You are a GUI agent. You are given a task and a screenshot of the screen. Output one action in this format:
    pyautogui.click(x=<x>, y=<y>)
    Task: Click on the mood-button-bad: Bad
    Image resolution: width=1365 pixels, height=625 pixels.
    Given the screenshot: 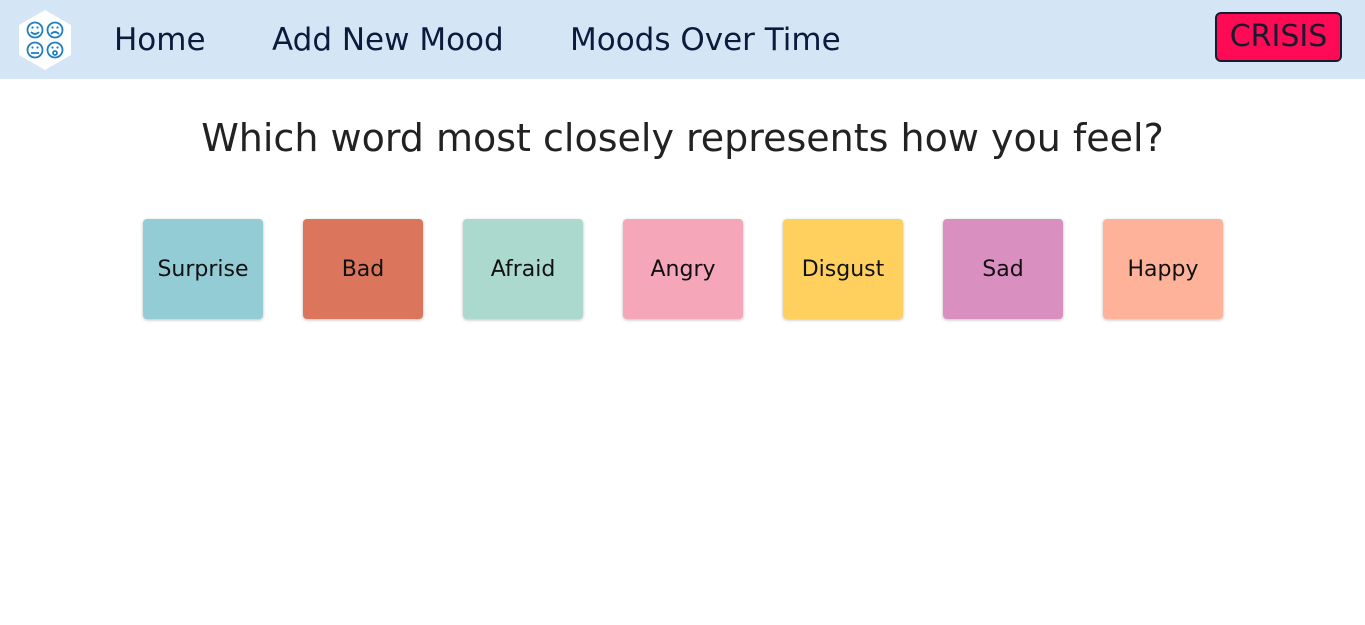 What is the action you would take?
    pyautogui.click(x=363, y=269)
    